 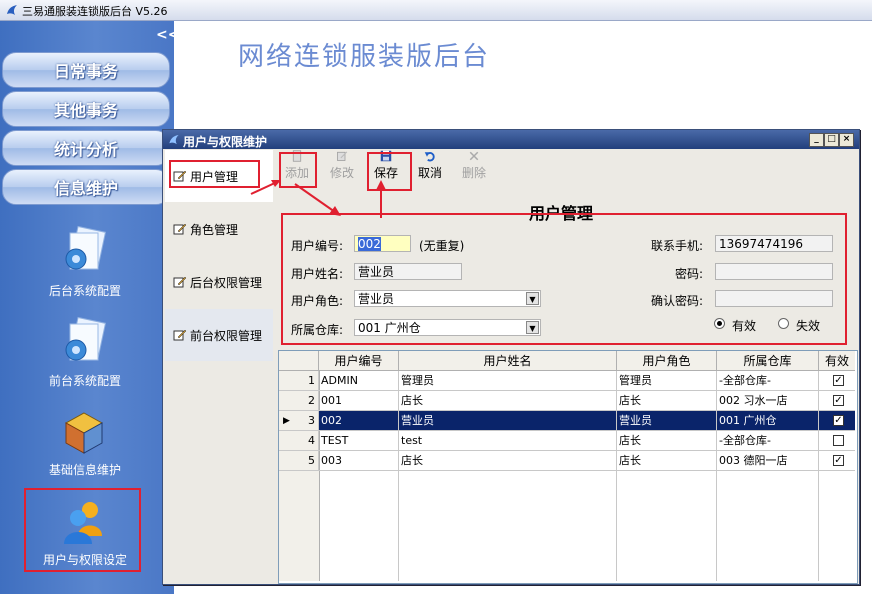 What do you see at coordinates (508, 441) in the screenshot?
I see `table-cell-name: test` at bounding box center [508, 441].